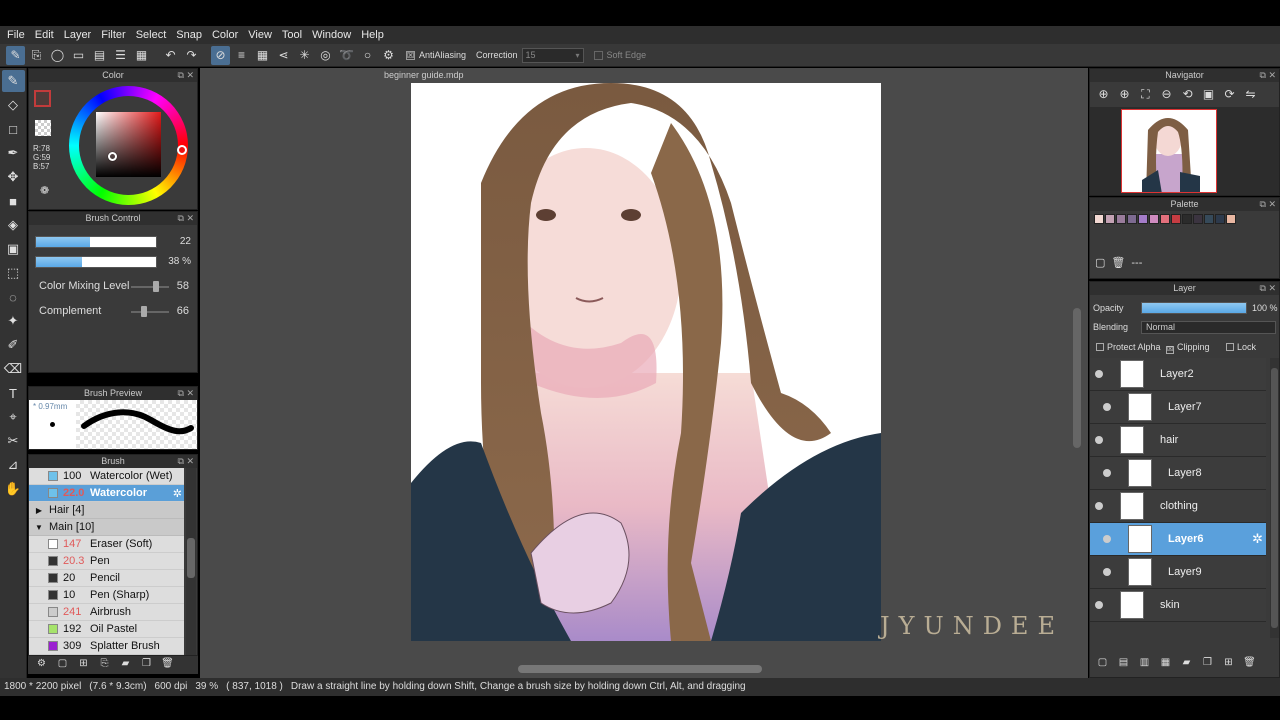 This screenshot has height=720, width=1280. Describe the element at coordinates (1178, 539) in the screenshot. I see `layer-row: Layer6 ✲` at that location.